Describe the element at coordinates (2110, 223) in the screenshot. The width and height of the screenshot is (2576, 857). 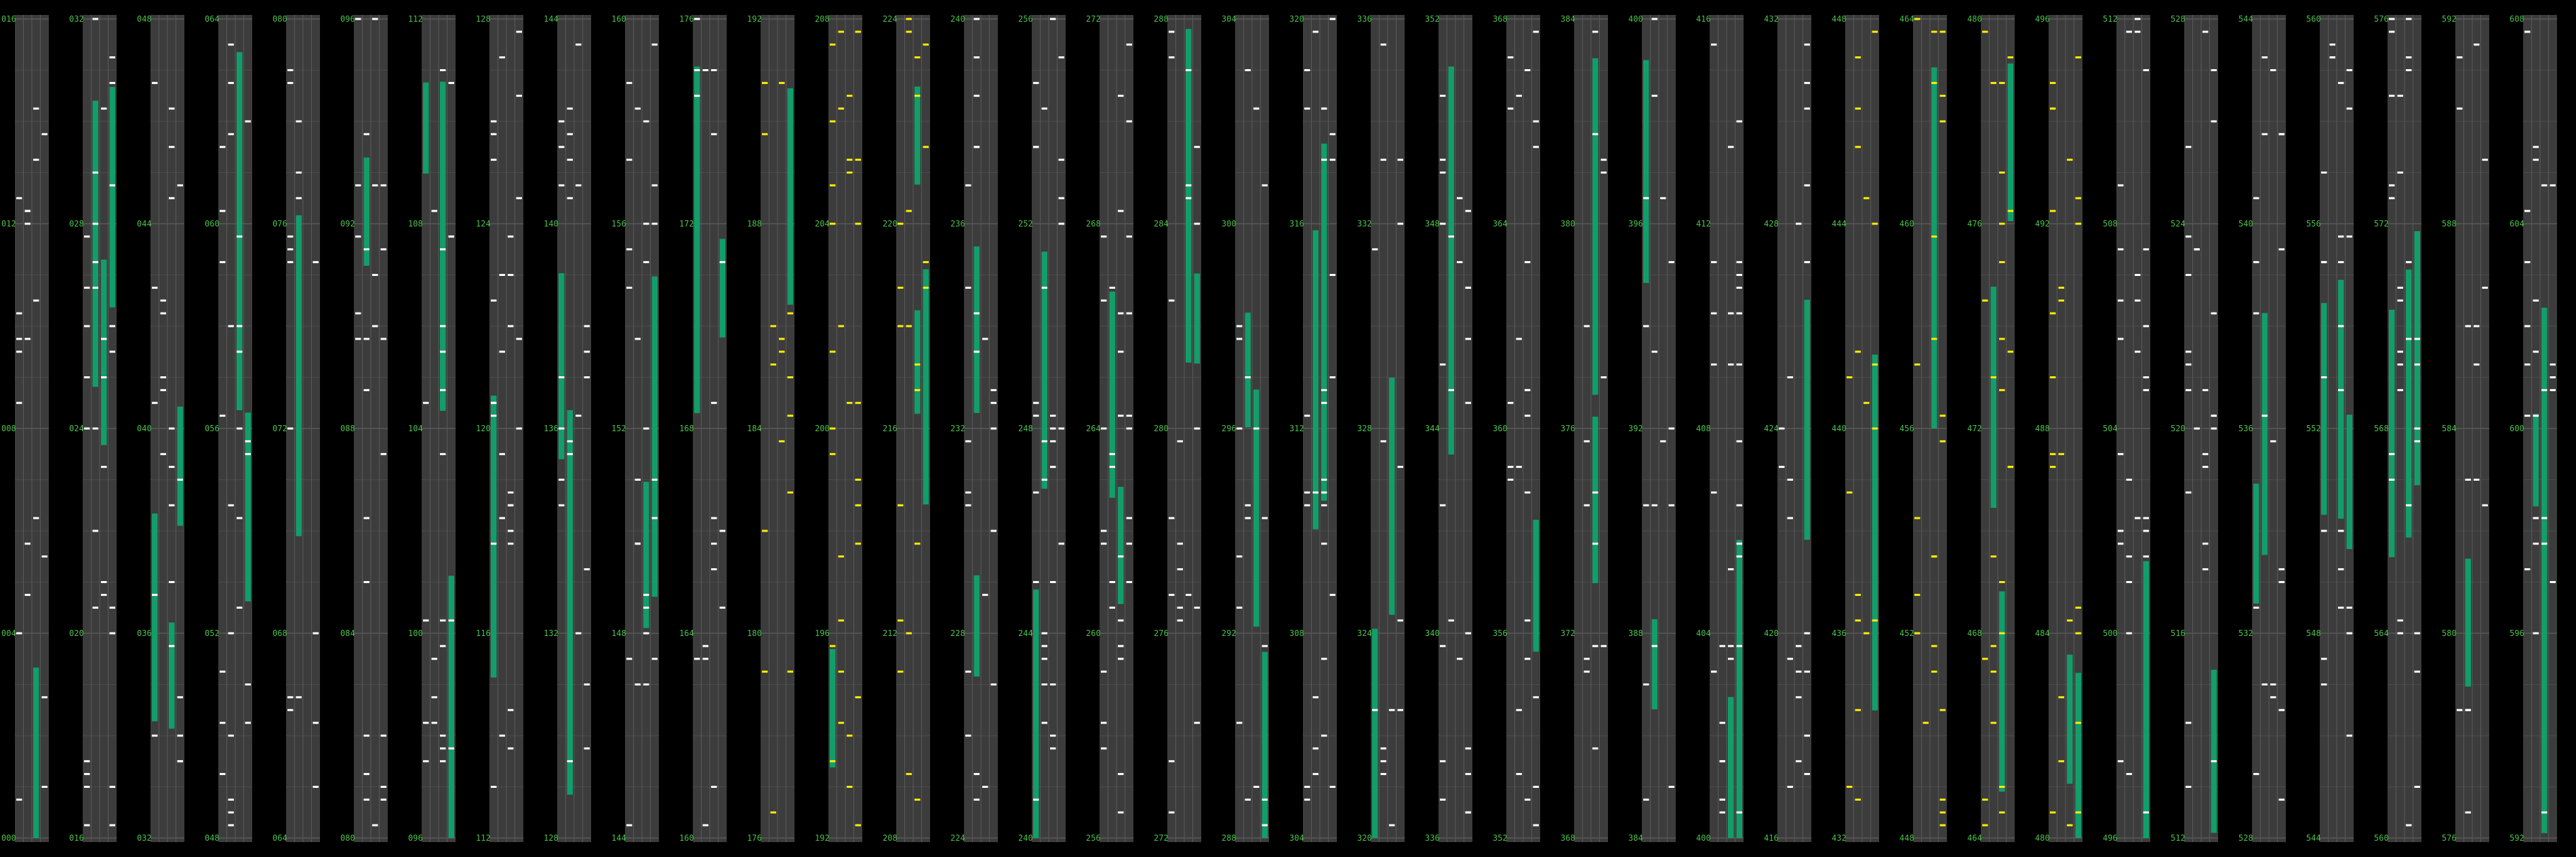
I see `measure-label: 508` at that location.